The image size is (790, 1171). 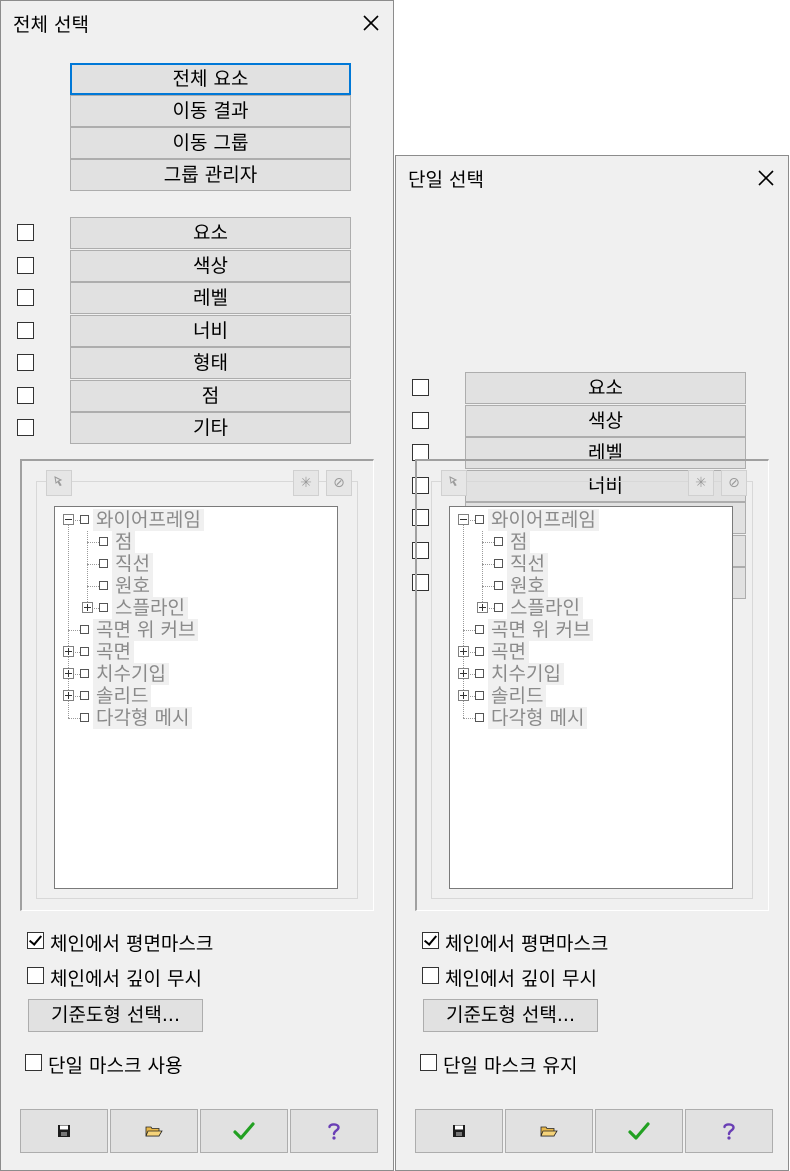 What do you see at coordinates (210, 395) in the screenshot?
I see `filter-button-5: 점` at bounding box center [210, 395].